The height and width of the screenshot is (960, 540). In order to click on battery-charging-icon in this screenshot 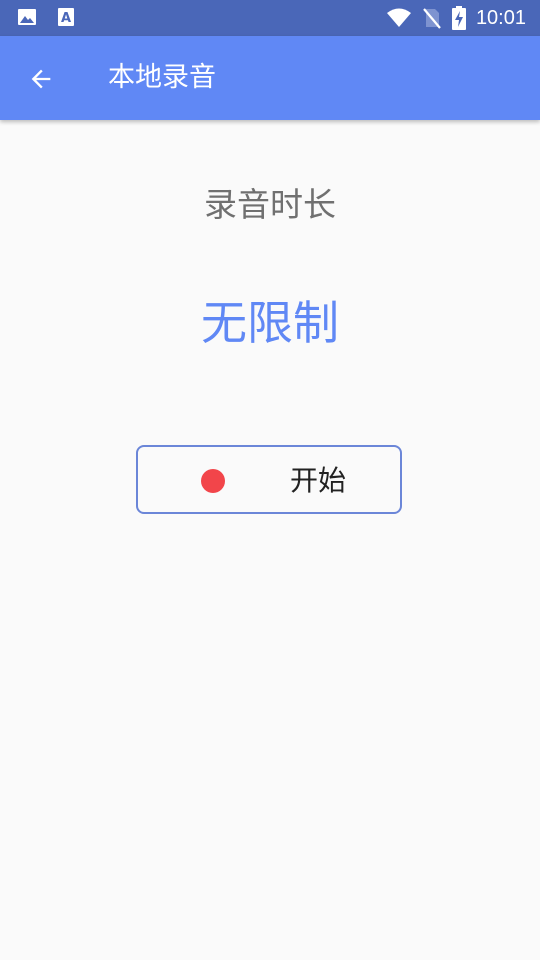, I will do `click(458, 18)`.